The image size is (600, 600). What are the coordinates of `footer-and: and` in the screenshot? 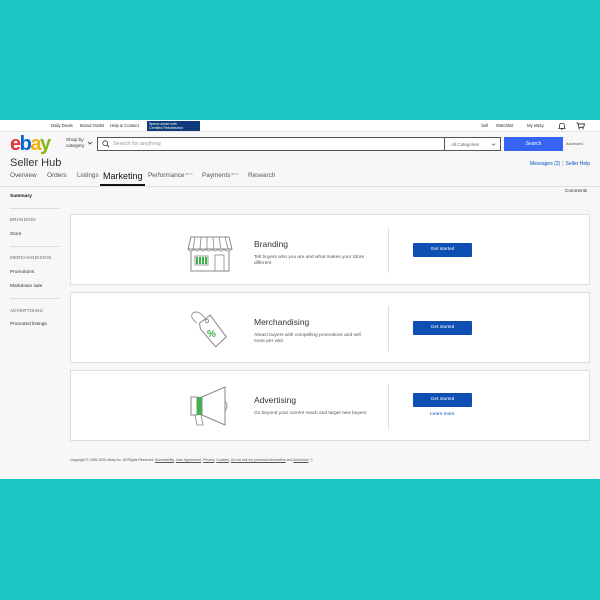 It's located at (289, 460).